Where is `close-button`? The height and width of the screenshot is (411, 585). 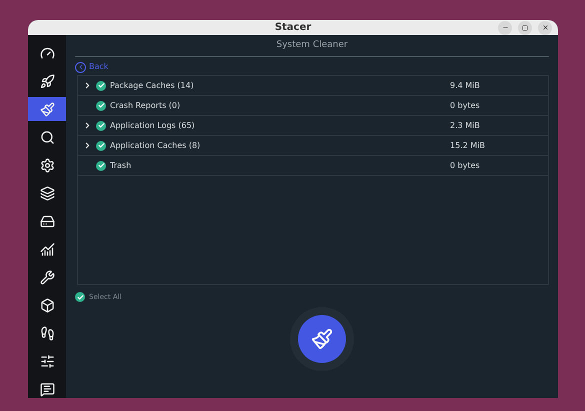 close-button is located at coordinates (545, 27).